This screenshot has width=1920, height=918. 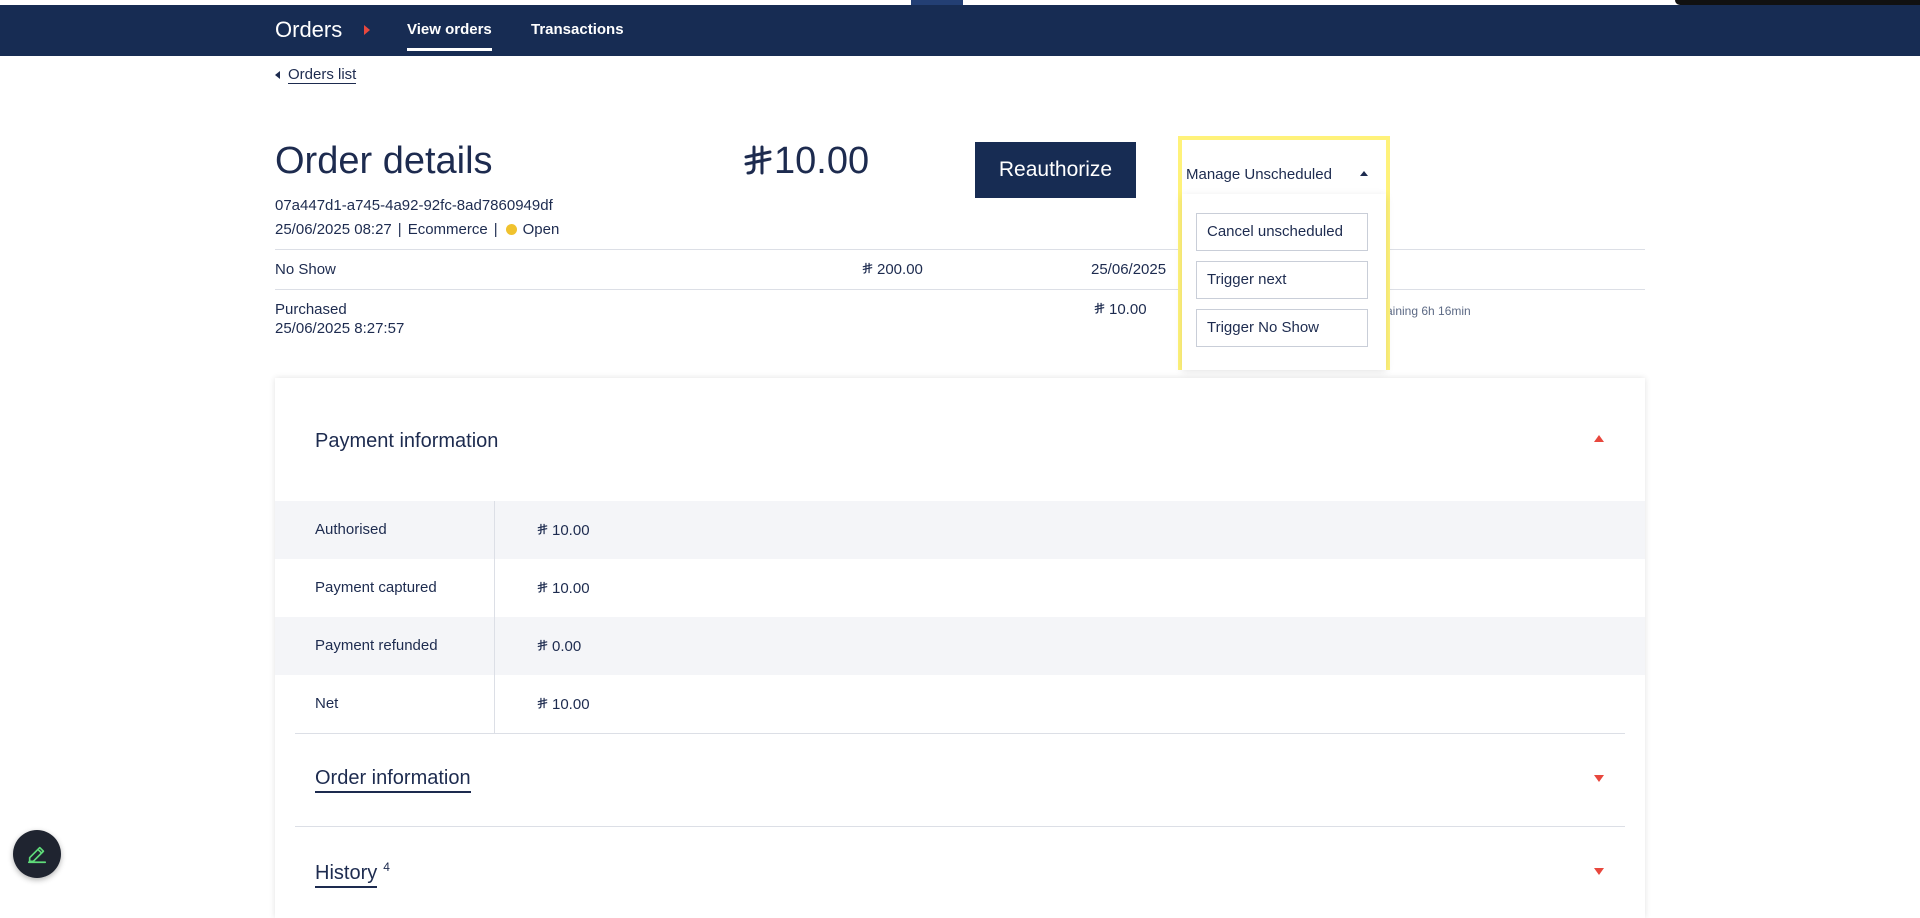 I want to click on order-information-title: Order information, so click(x=393, y=780).